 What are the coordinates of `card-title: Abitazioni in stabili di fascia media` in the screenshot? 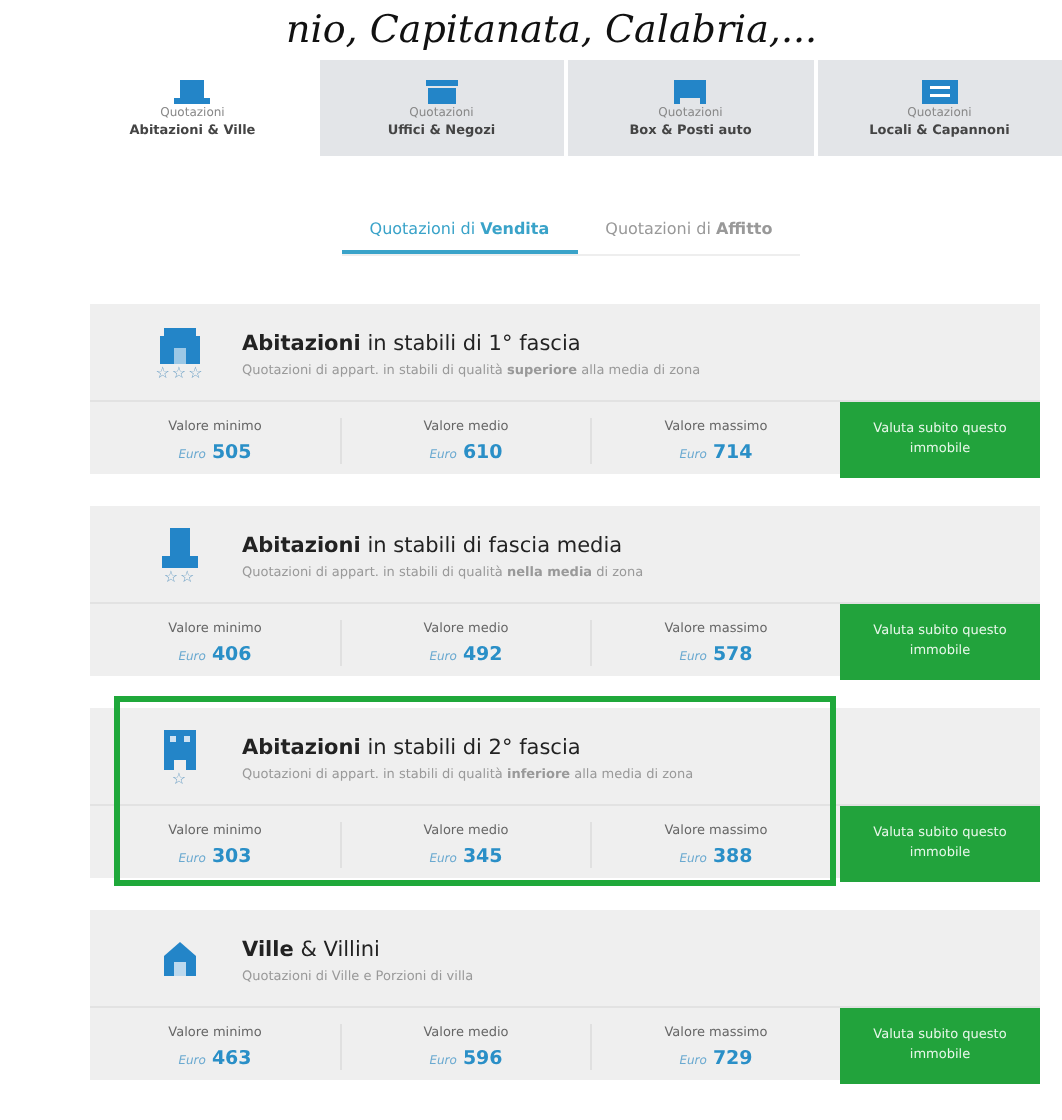 It's located at (433, 545).